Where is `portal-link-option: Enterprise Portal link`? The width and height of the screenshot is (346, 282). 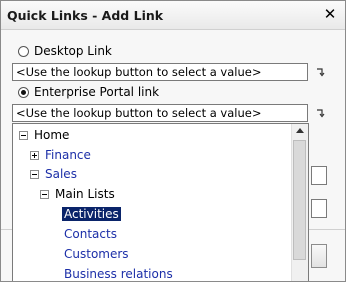 portal-link-option: Enterprise Portal link is located at coordinates (88, 92).